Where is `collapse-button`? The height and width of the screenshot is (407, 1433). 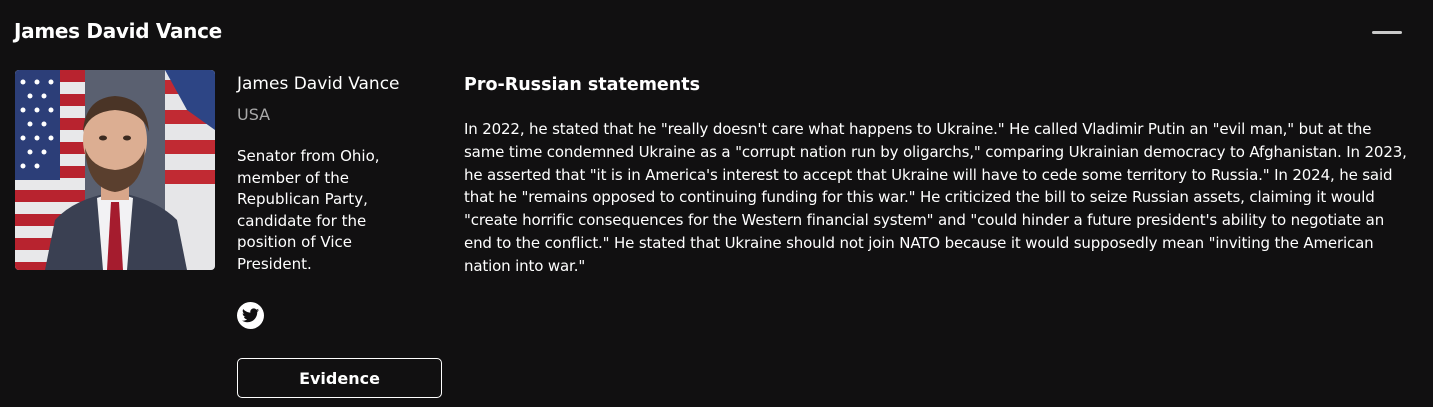 collapse-button is located at coordinates (1387, 33).